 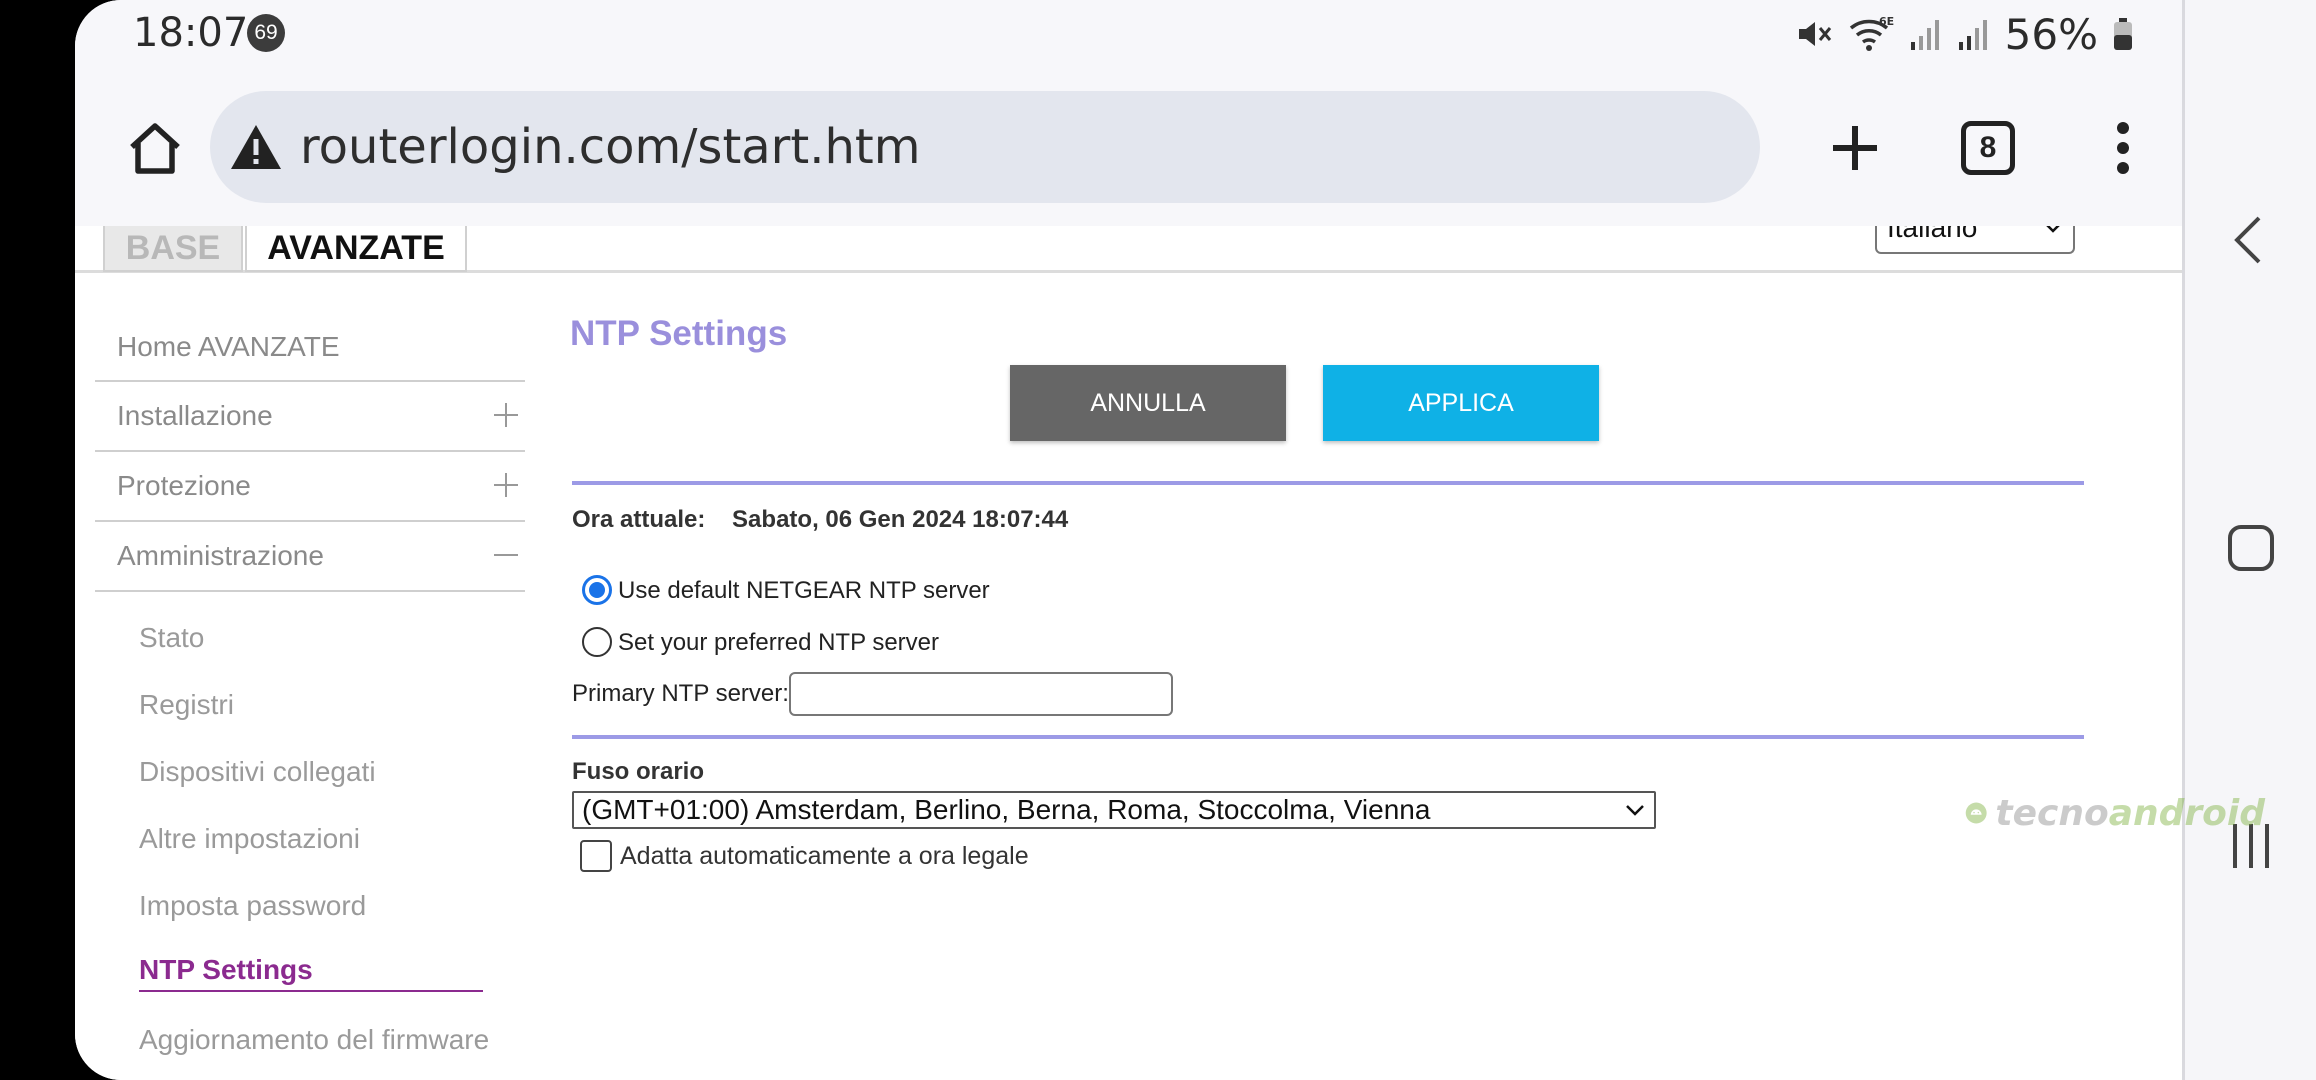 I want to click on tab-advanced: AVANZATE, so click(x=356, y=249).